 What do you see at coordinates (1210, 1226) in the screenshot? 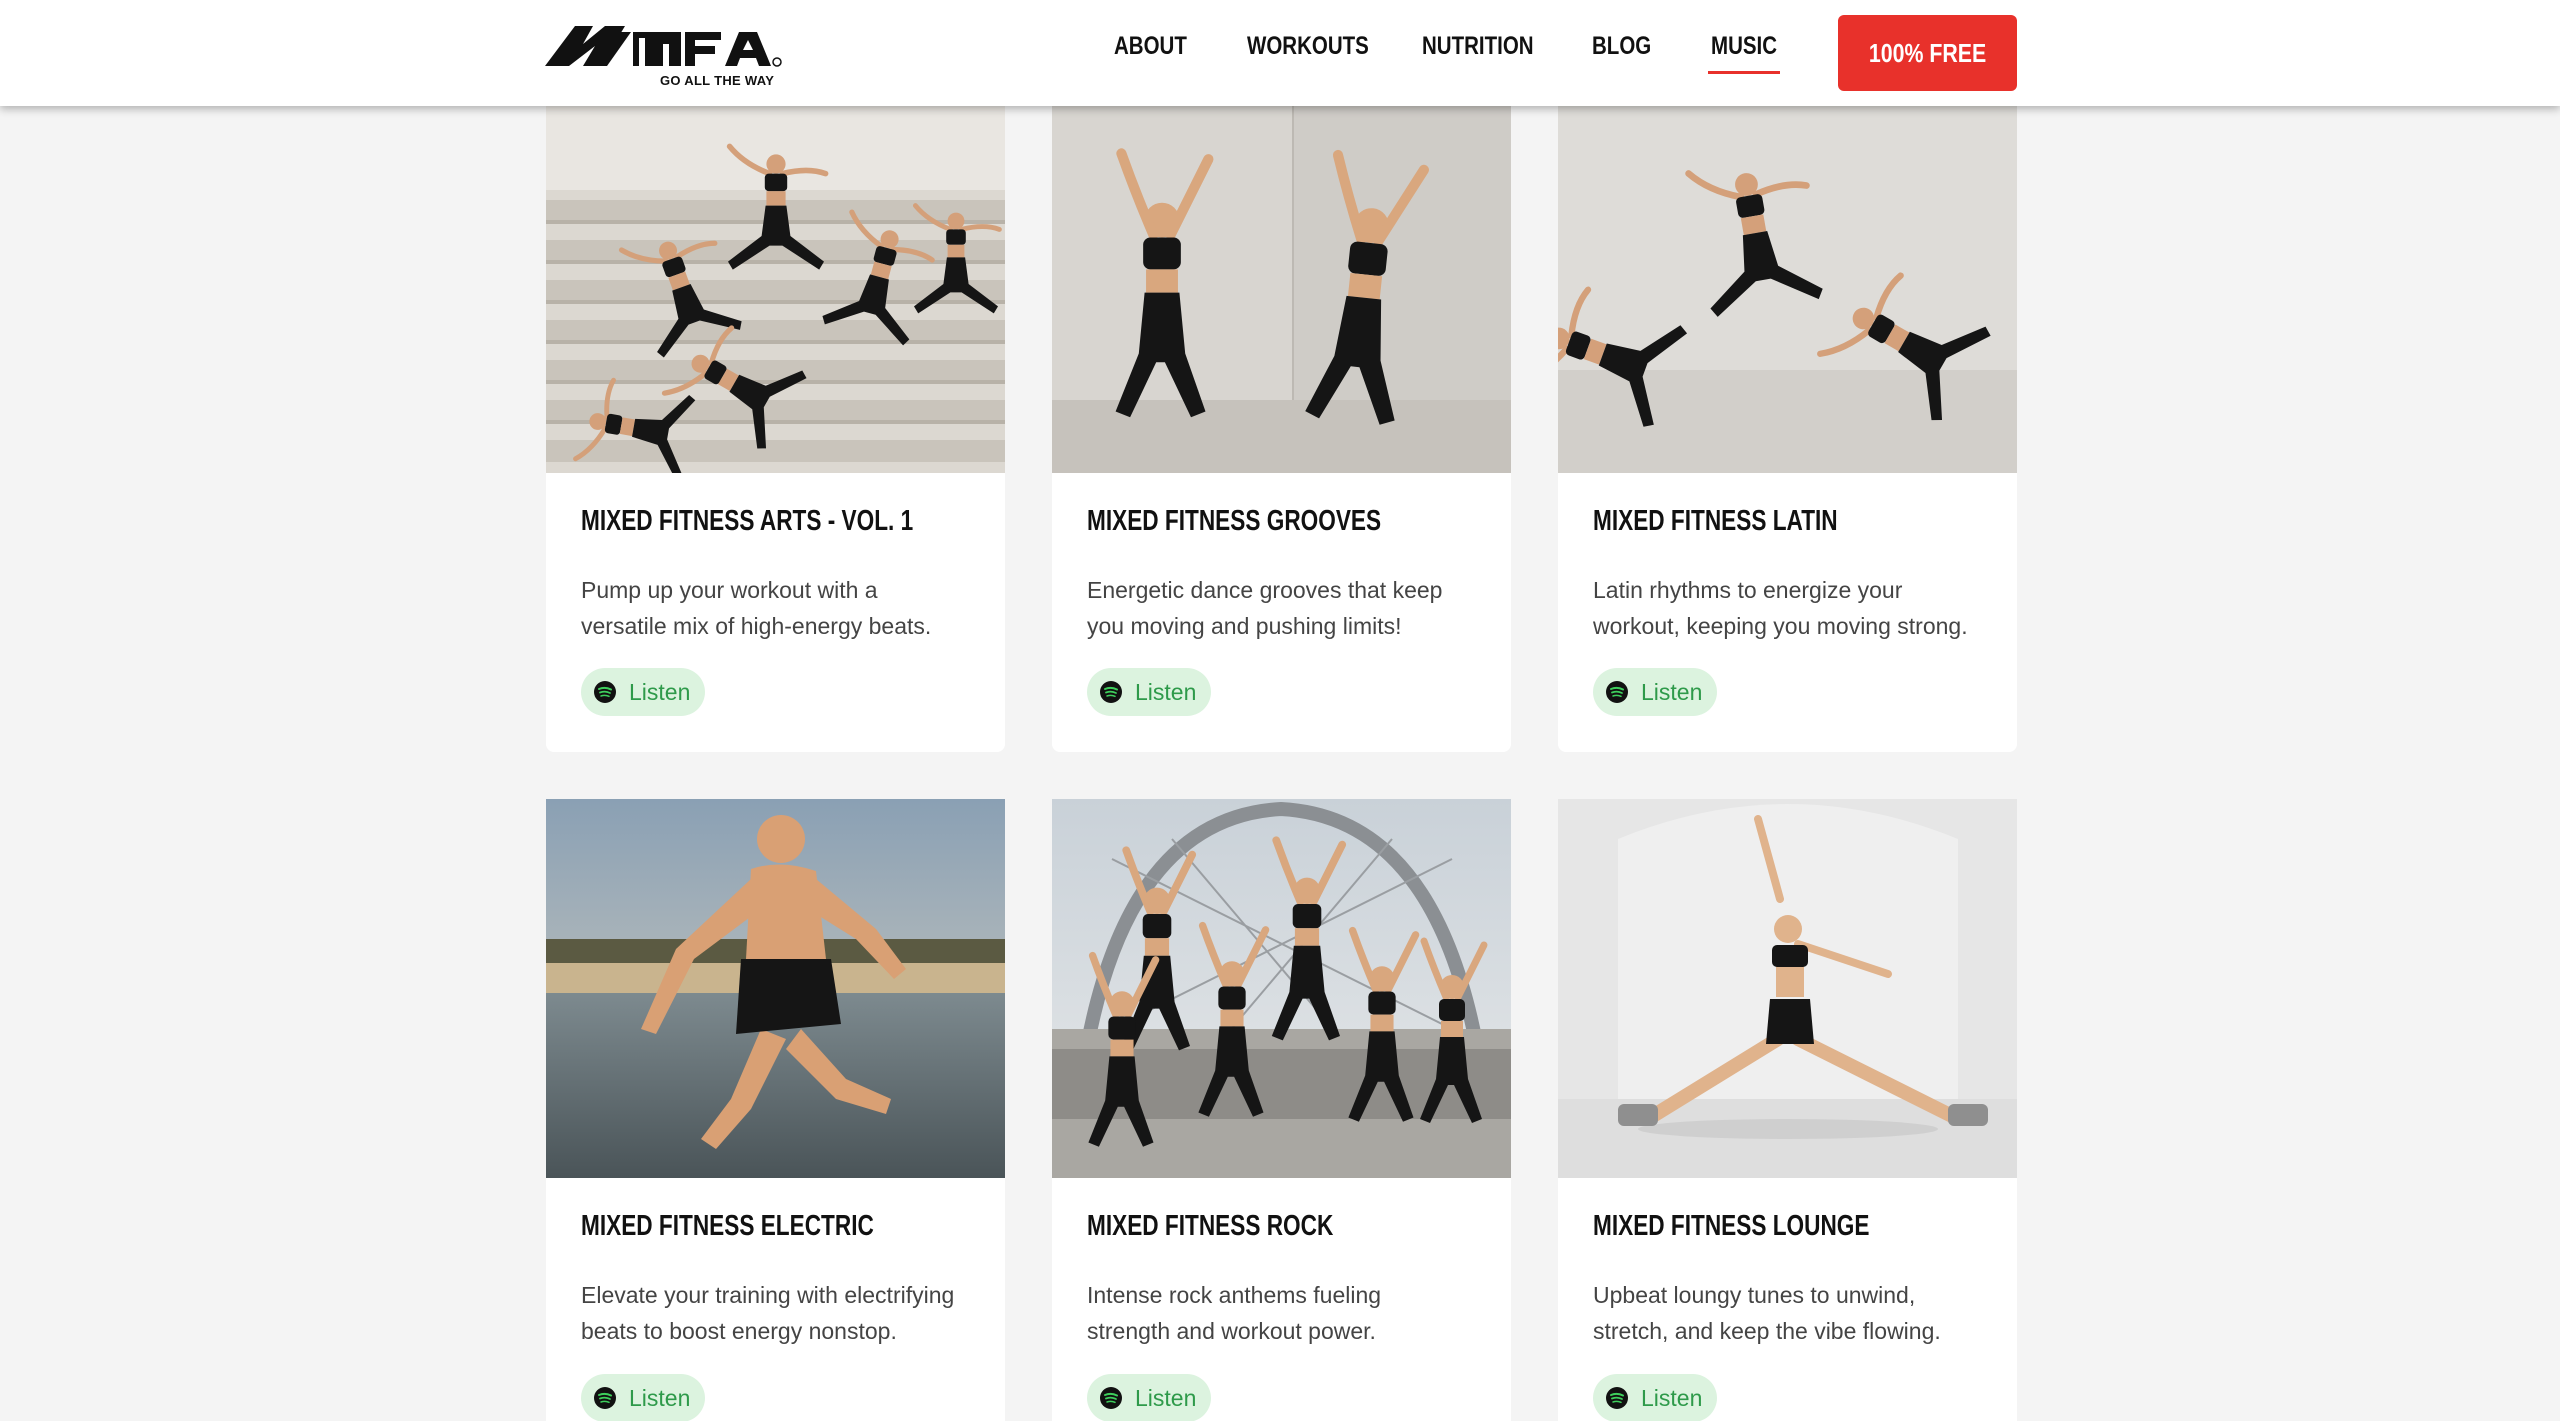
I see `playlist-title: MIXED FITNESS ROCK` at bounding box center [1210, 1226].